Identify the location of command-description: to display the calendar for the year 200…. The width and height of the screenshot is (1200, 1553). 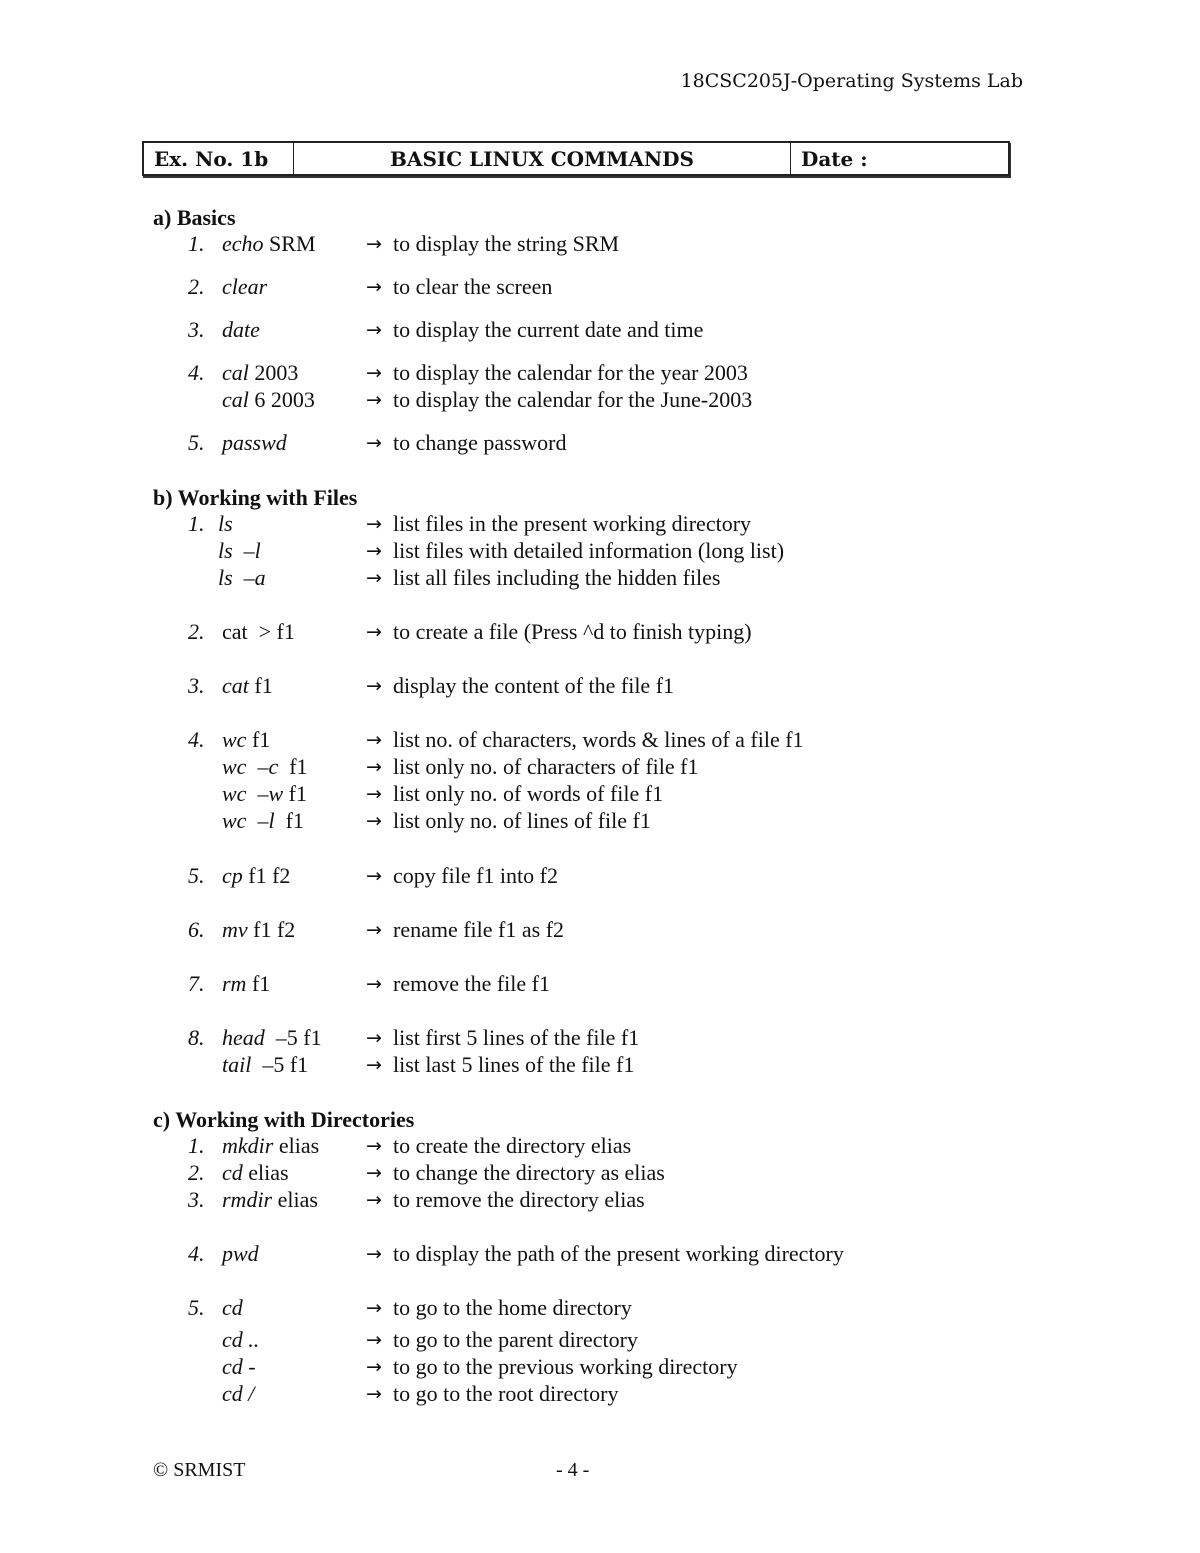
(570, 372).